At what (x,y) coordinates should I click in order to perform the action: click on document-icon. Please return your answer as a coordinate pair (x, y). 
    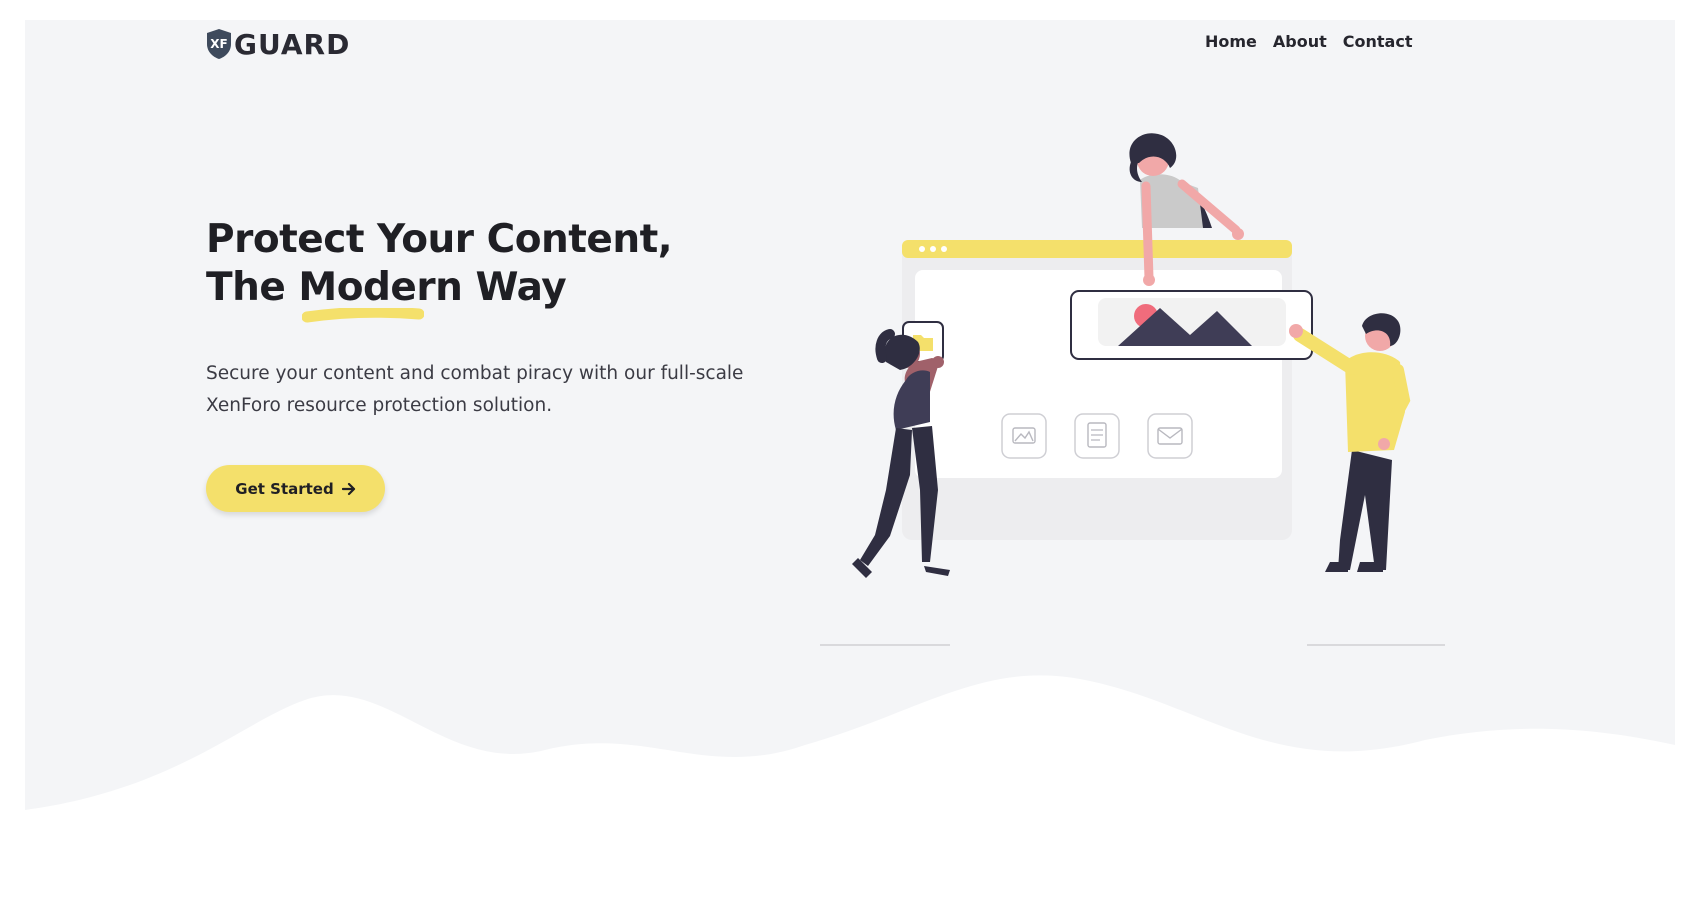
    Looking at the image, I should click on (1097, 436).